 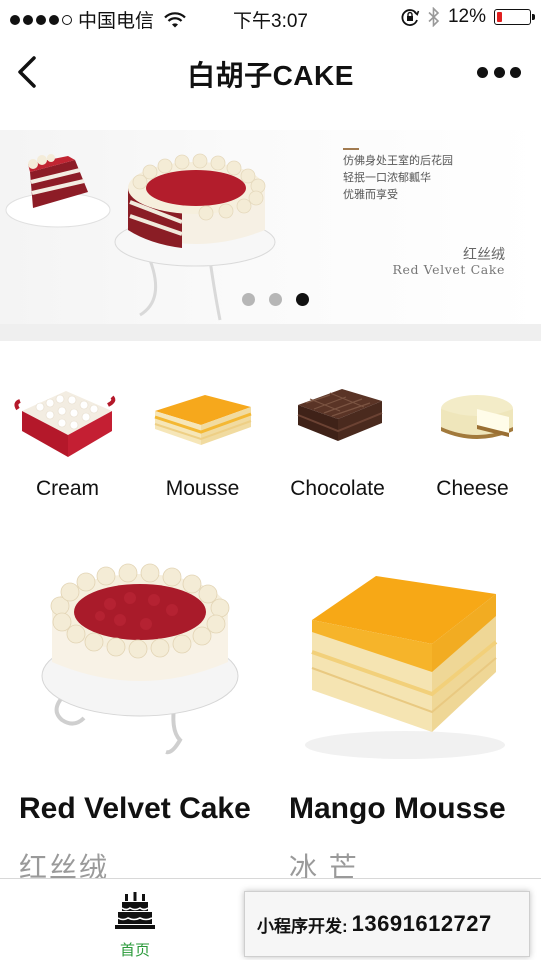 What do you see at coordinates (202, 488) in the screenshot?
I see `category-label: Mousse` at bounding box center [202, 488].